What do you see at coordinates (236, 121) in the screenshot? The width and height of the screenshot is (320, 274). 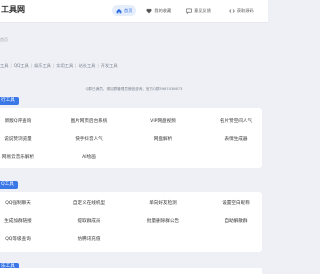 I see `tool-item: 名片赞空间人气` at bounding box center [236, 121].